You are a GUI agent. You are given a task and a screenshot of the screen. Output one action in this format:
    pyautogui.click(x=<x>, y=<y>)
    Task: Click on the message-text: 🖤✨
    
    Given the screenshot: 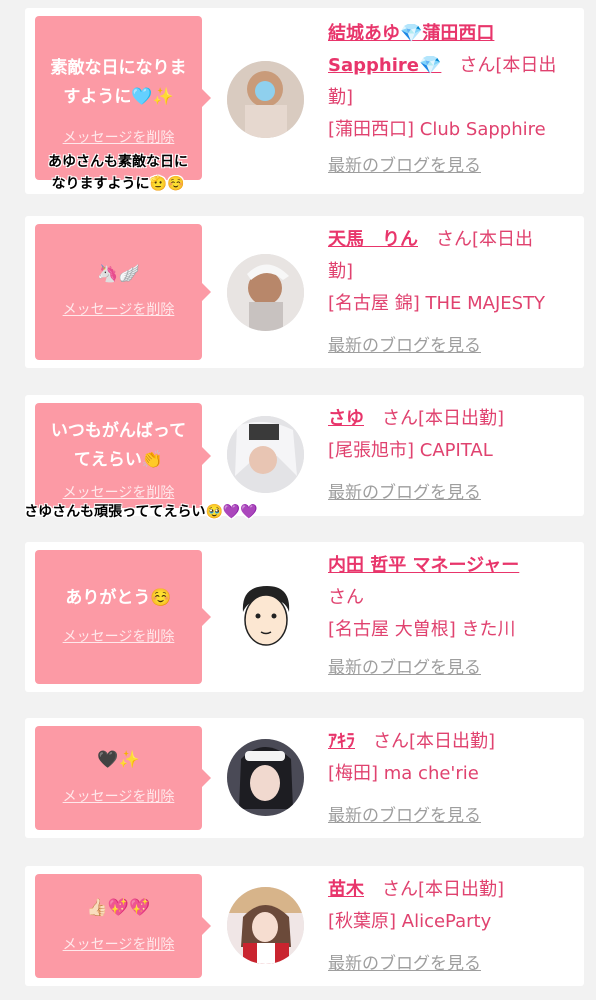 What is the action you would take?
    pyautogui.click(x=118, y=760)
    